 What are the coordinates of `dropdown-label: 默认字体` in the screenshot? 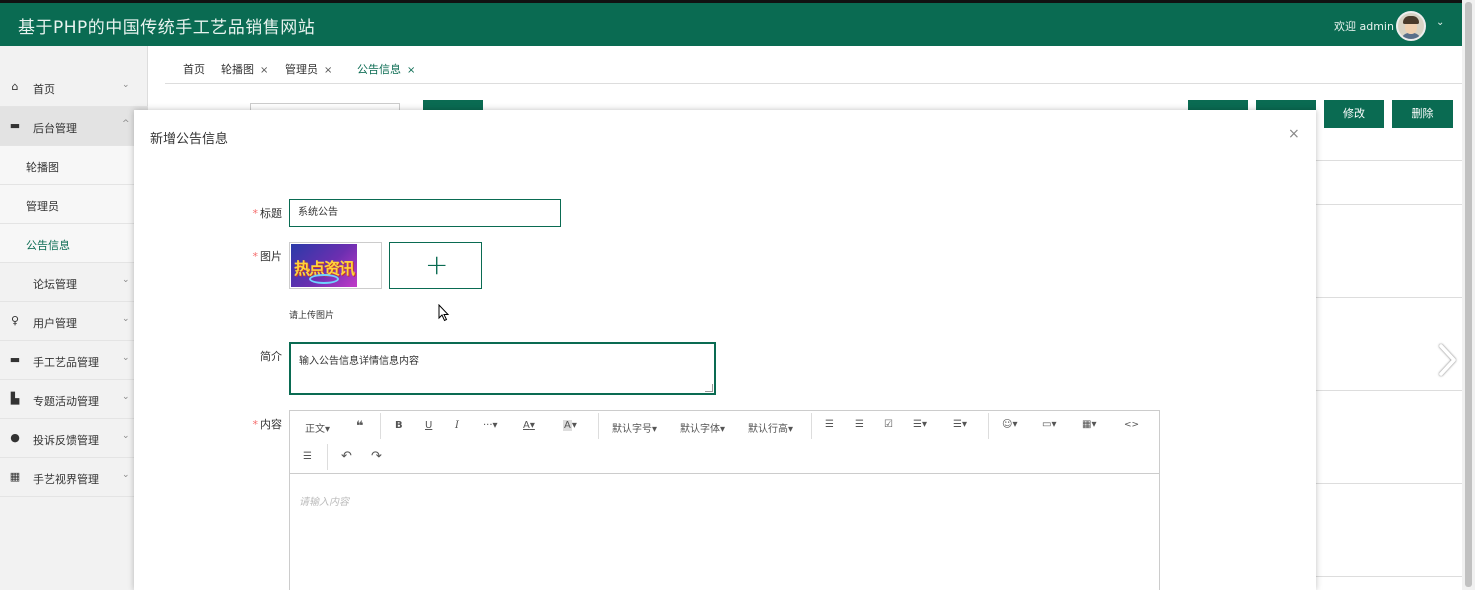 It's located at (700, 429).